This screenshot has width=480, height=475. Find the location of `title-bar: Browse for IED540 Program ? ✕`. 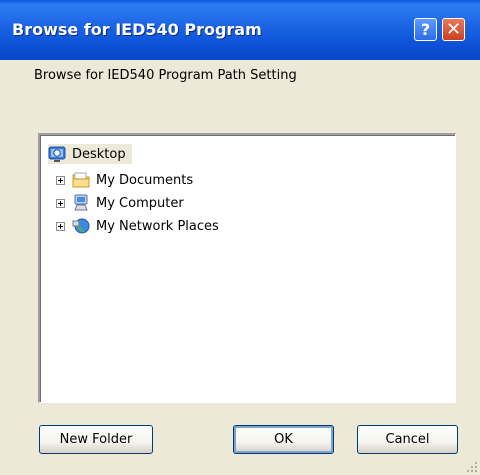

title-bar: Browse for IED540 Program ? ✕ is located at coordinates (240, 30).